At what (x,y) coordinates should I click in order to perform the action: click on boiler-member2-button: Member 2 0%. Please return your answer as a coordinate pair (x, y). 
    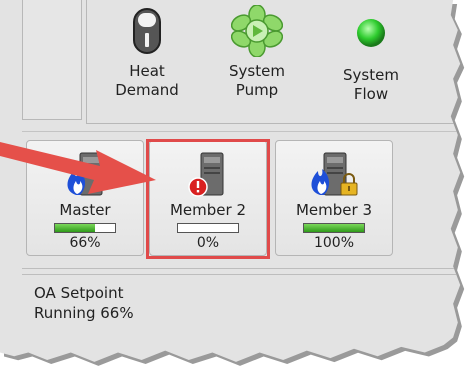
    Looking at the image, I should click on (208, 198).